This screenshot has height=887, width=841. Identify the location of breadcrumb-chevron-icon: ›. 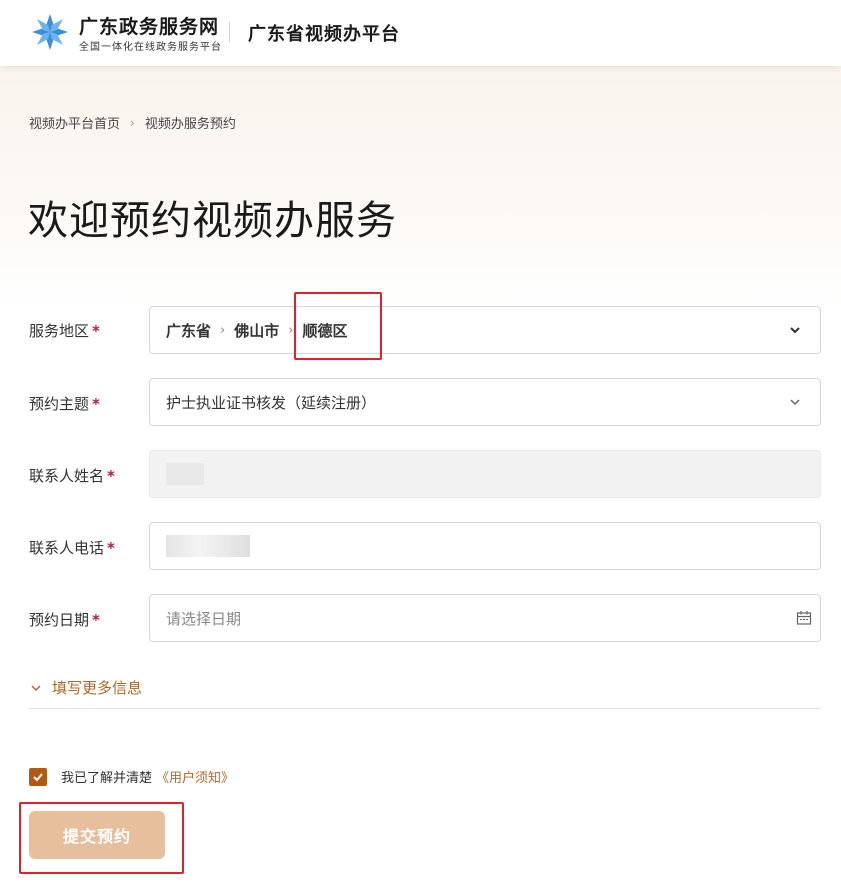
(132, 122).